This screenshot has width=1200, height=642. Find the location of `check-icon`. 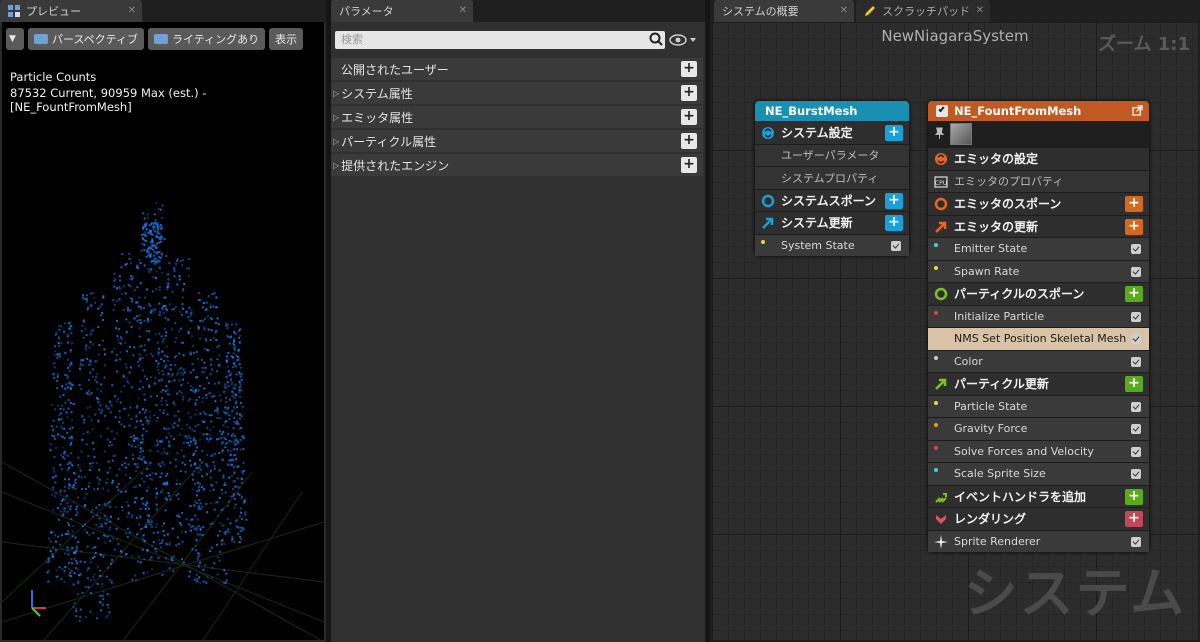

check-icon is located at coordinates (941, 109).